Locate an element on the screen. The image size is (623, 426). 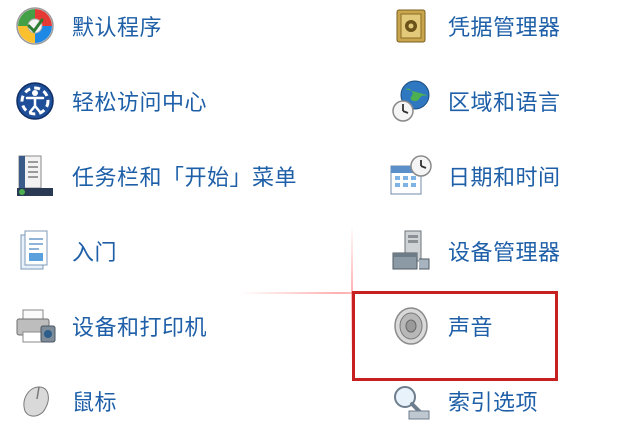
control-panel-item-default-programs: 默认程序 is located at coordinates (86, 26).